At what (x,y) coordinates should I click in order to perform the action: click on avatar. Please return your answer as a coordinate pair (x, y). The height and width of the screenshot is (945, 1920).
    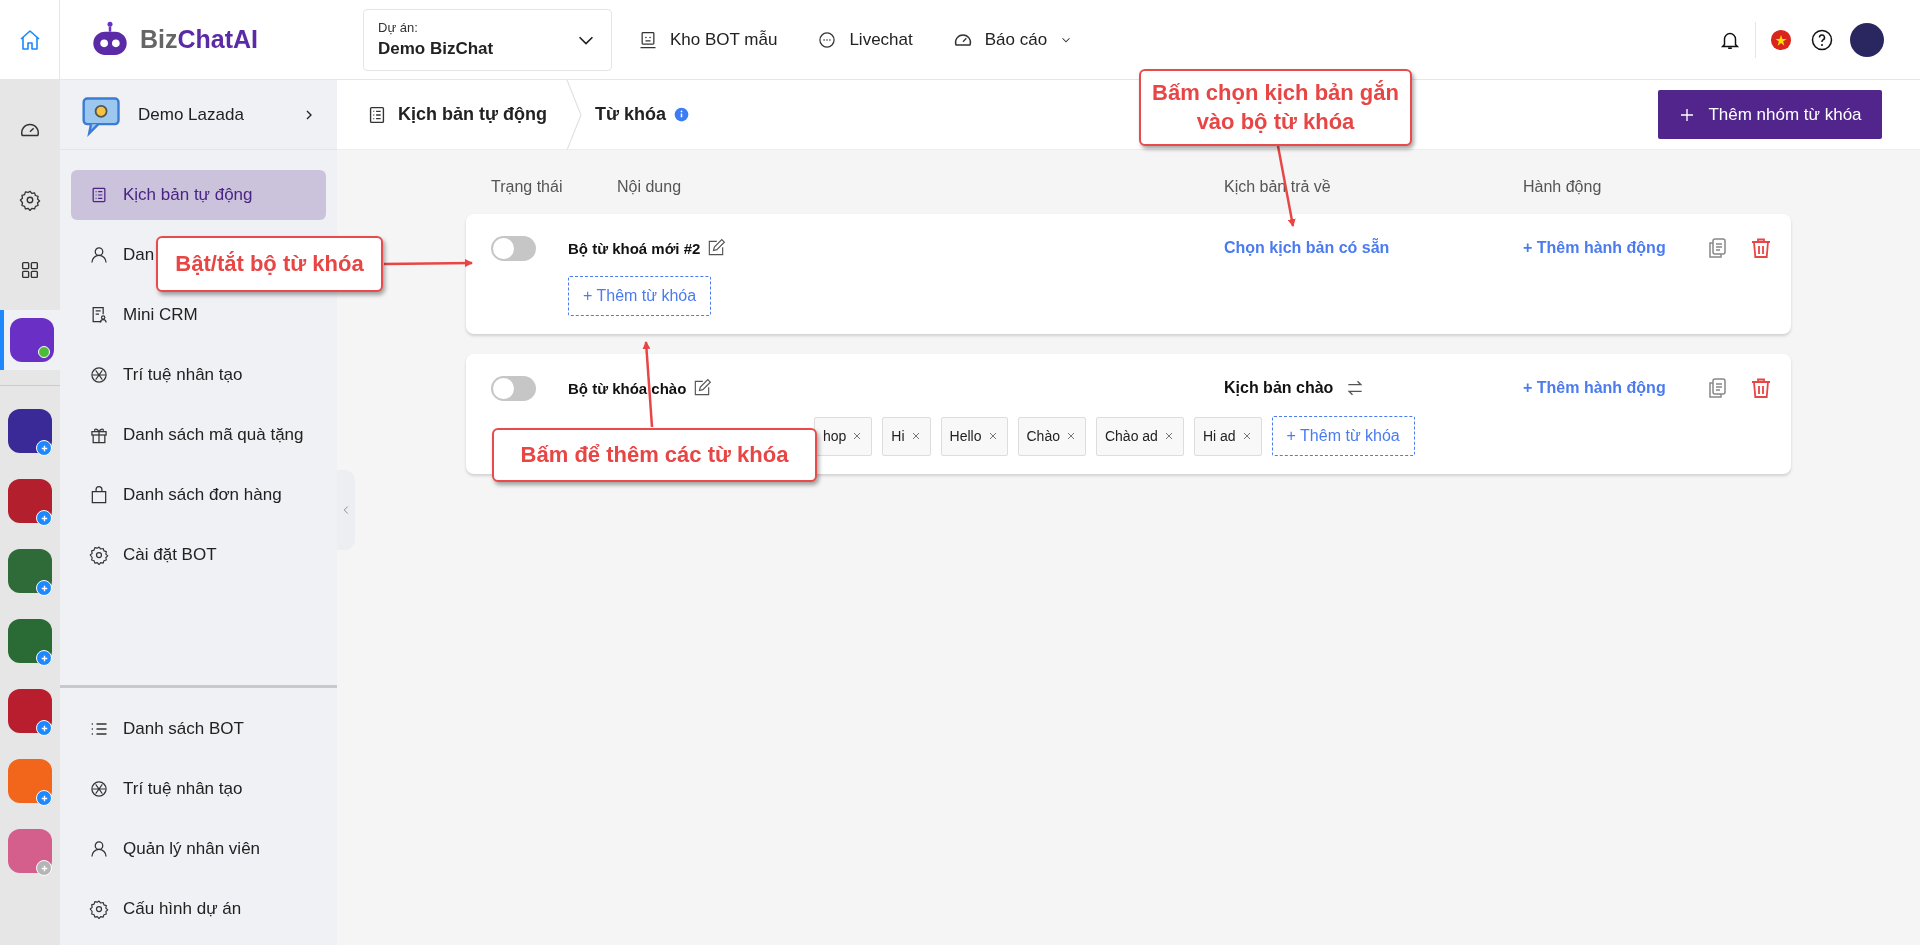
    Looking at the image, I should click on (1867, 39).